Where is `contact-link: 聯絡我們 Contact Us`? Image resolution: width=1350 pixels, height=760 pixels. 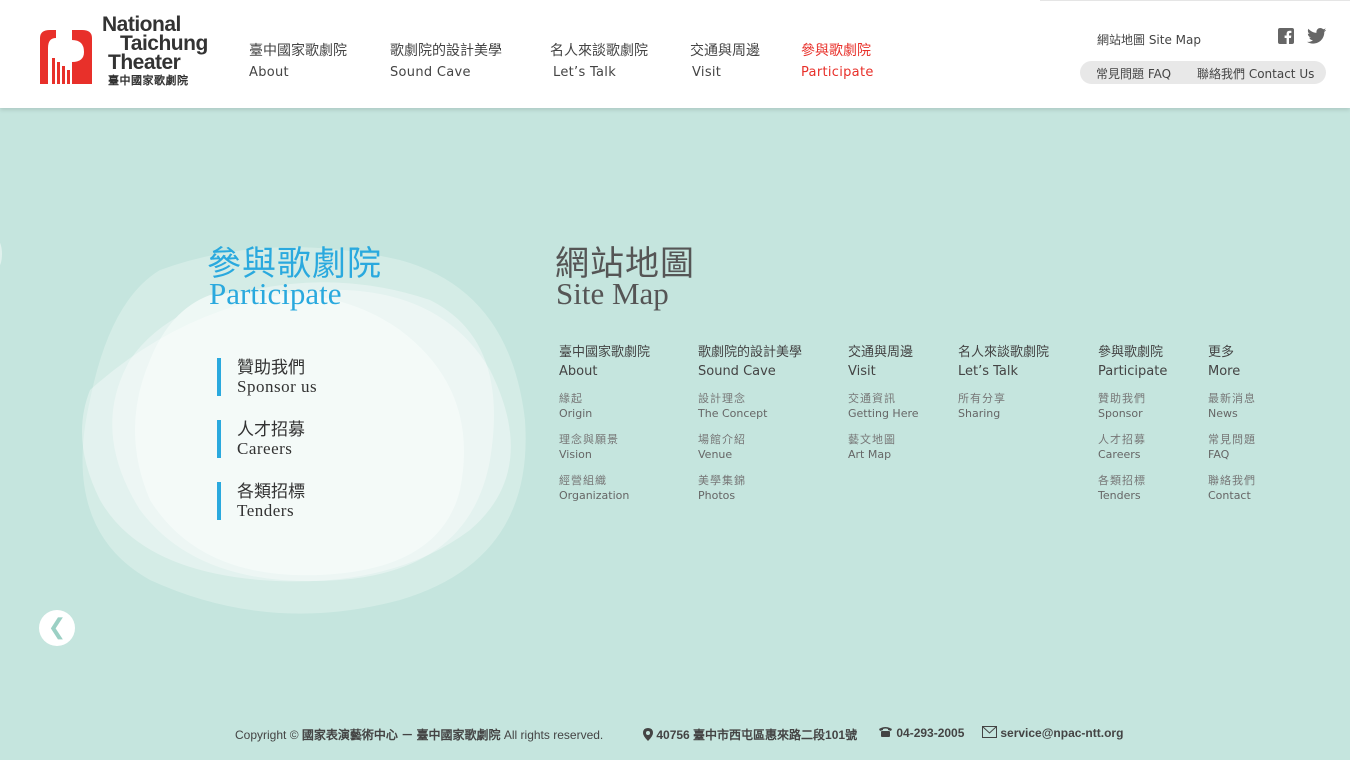
contact-link: 聯絡我們 Contact Us is located at coordinates (1255, 73).